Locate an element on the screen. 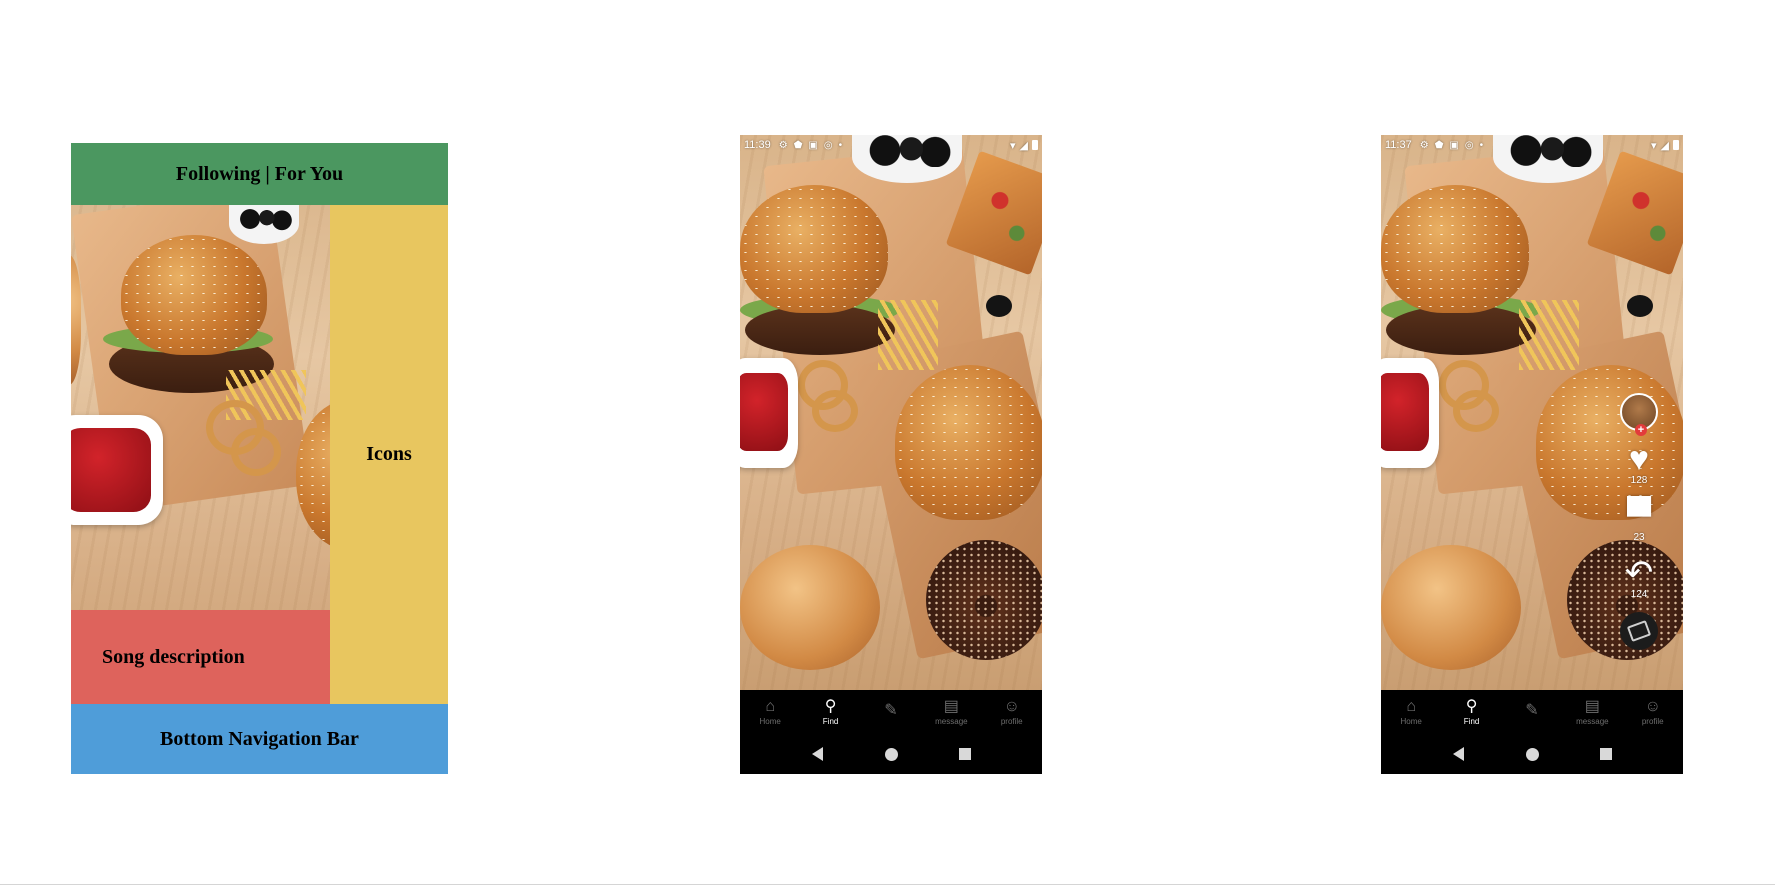 Image resolution: width=1775 pixels, height=893 pixels. heart-icon: ♥ is located at coordinates (1639, 459).